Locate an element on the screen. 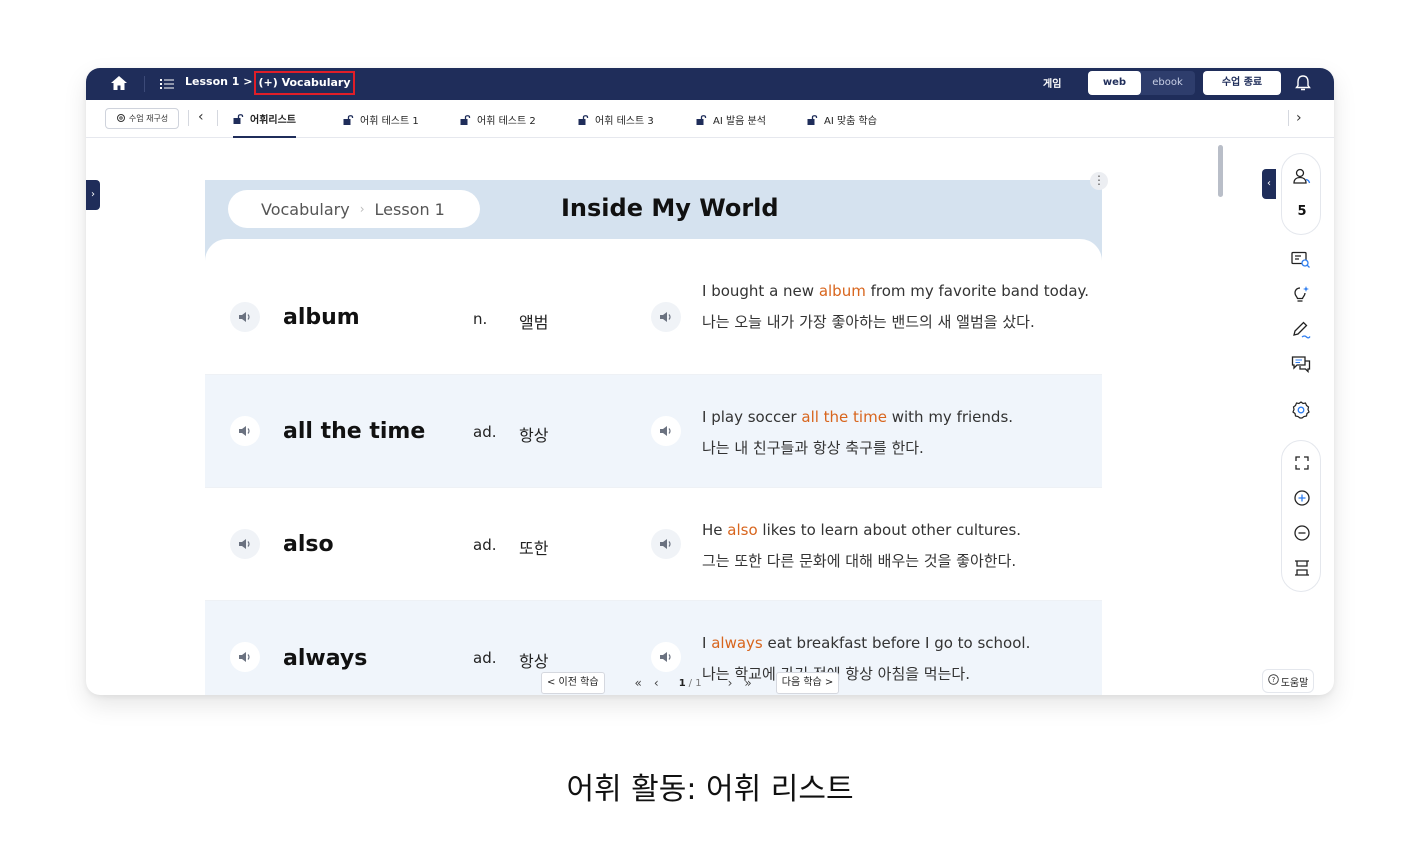 Image resolution: width=1420 pixels, height=863 pixels. prev-page-icon: ‹ is located at coordinates (656, 683).